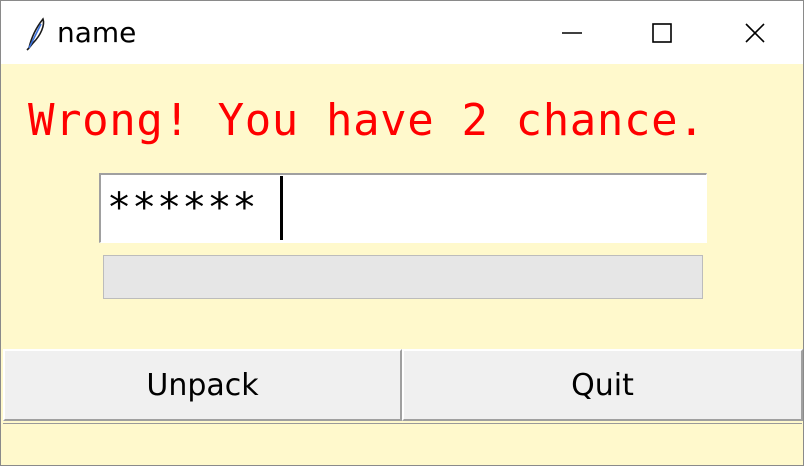  I want to click on progress-bar, so click(403, 277).